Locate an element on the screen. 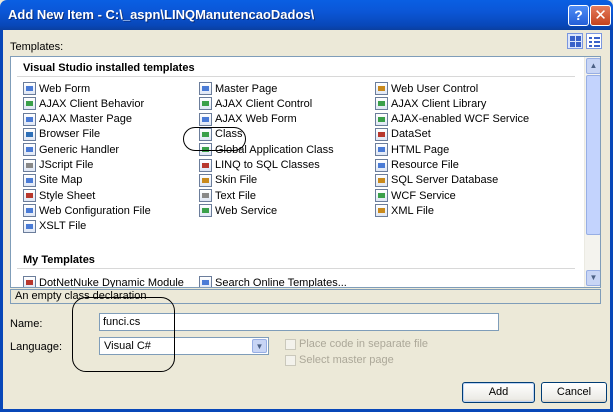 This screenshot has height=412, width=613. template-label: Style Sheet is located at coordinates (67, 195).